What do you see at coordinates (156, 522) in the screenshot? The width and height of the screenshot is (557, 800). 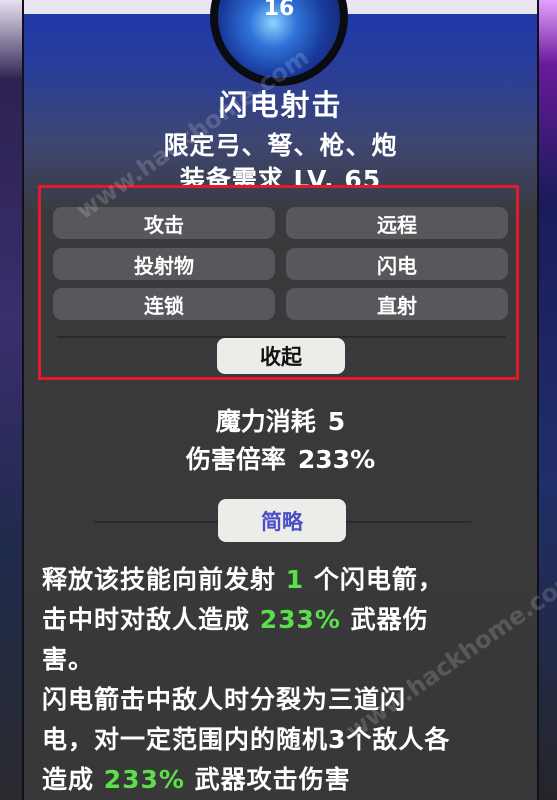 I see `summary-divider-left` at bounding box center [156, 522].